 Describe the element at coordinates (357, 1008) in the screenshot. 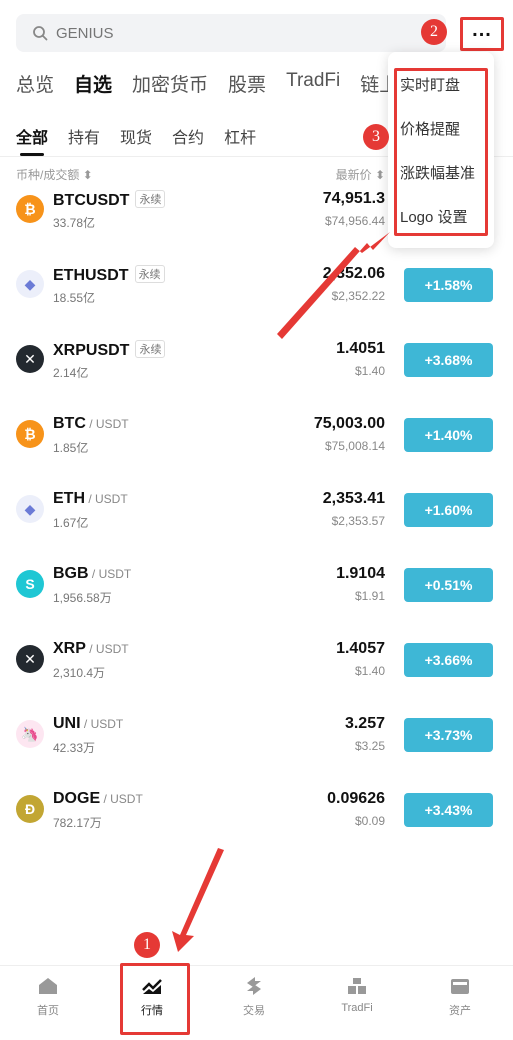

I see `nav-label: TradFi` at that location.